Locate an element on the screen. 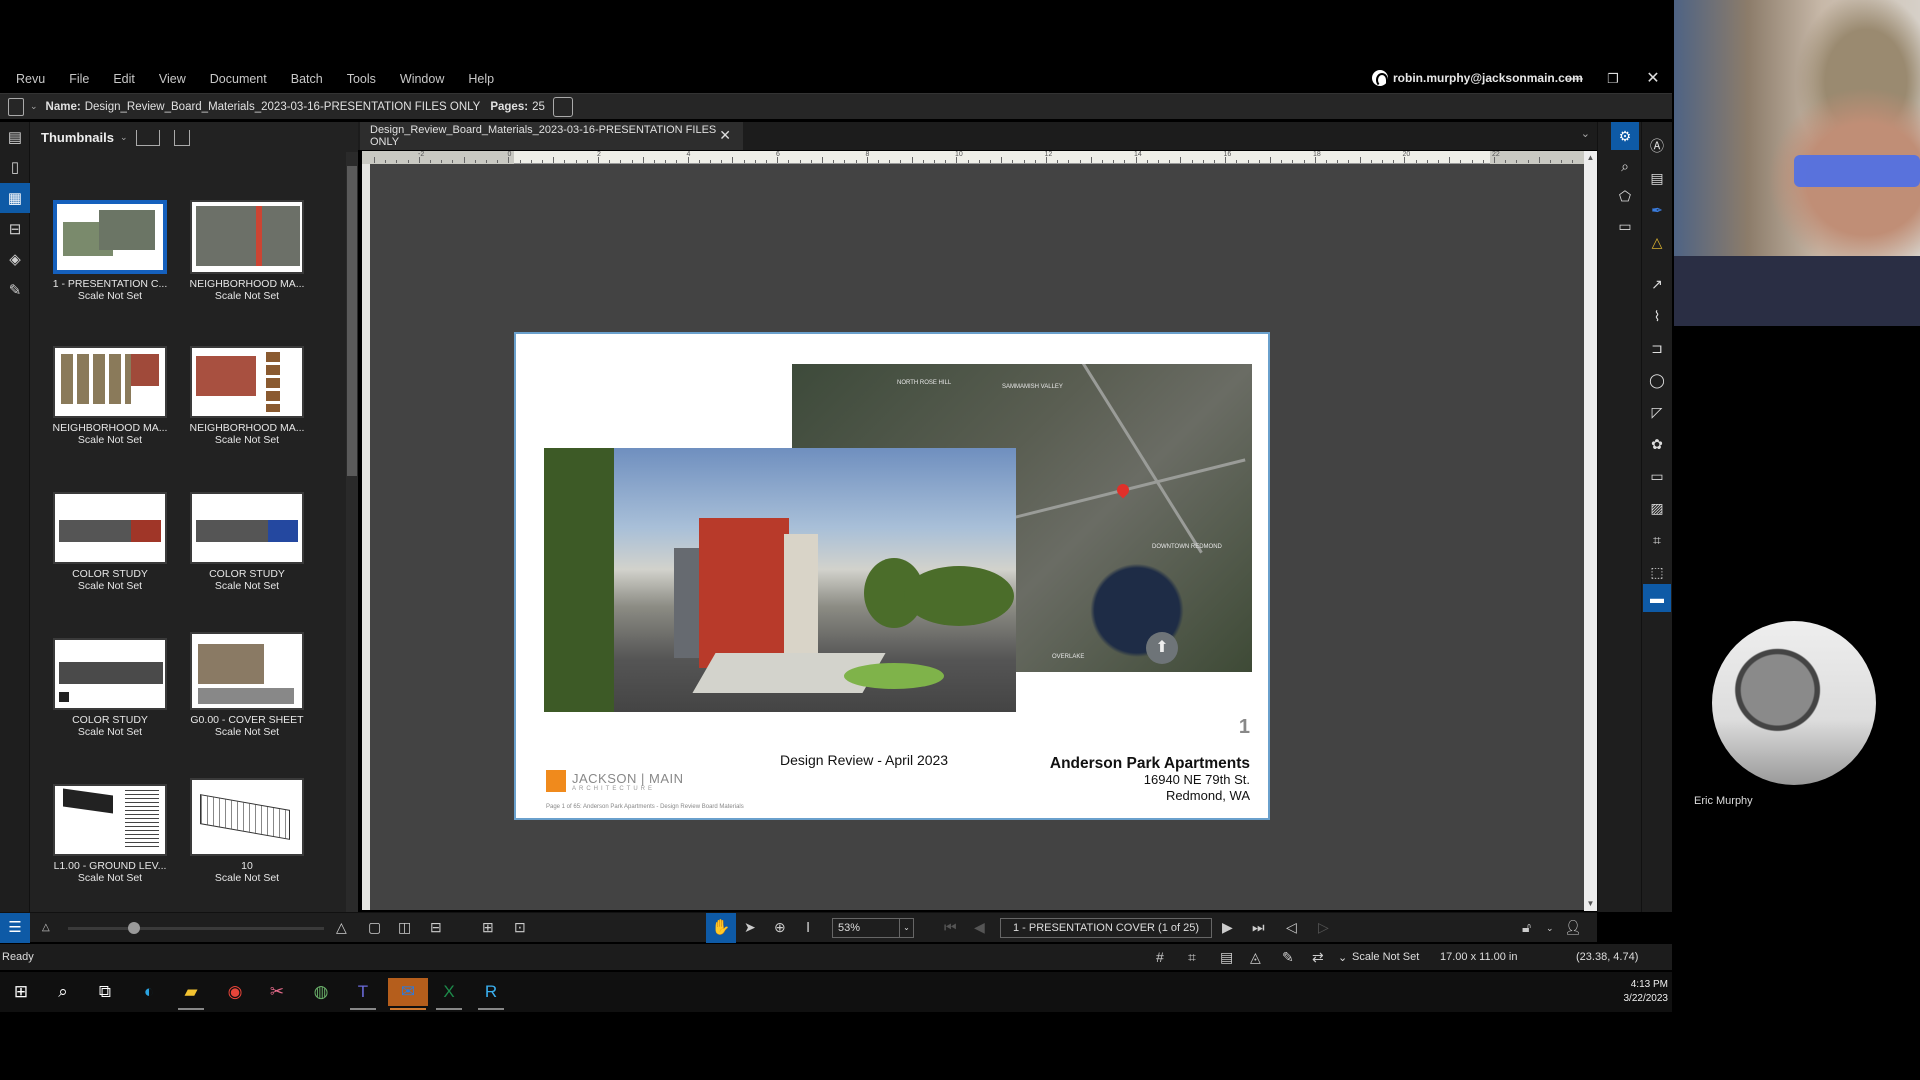  highlighter-icon: △ is located at coordinates (1657, 242).